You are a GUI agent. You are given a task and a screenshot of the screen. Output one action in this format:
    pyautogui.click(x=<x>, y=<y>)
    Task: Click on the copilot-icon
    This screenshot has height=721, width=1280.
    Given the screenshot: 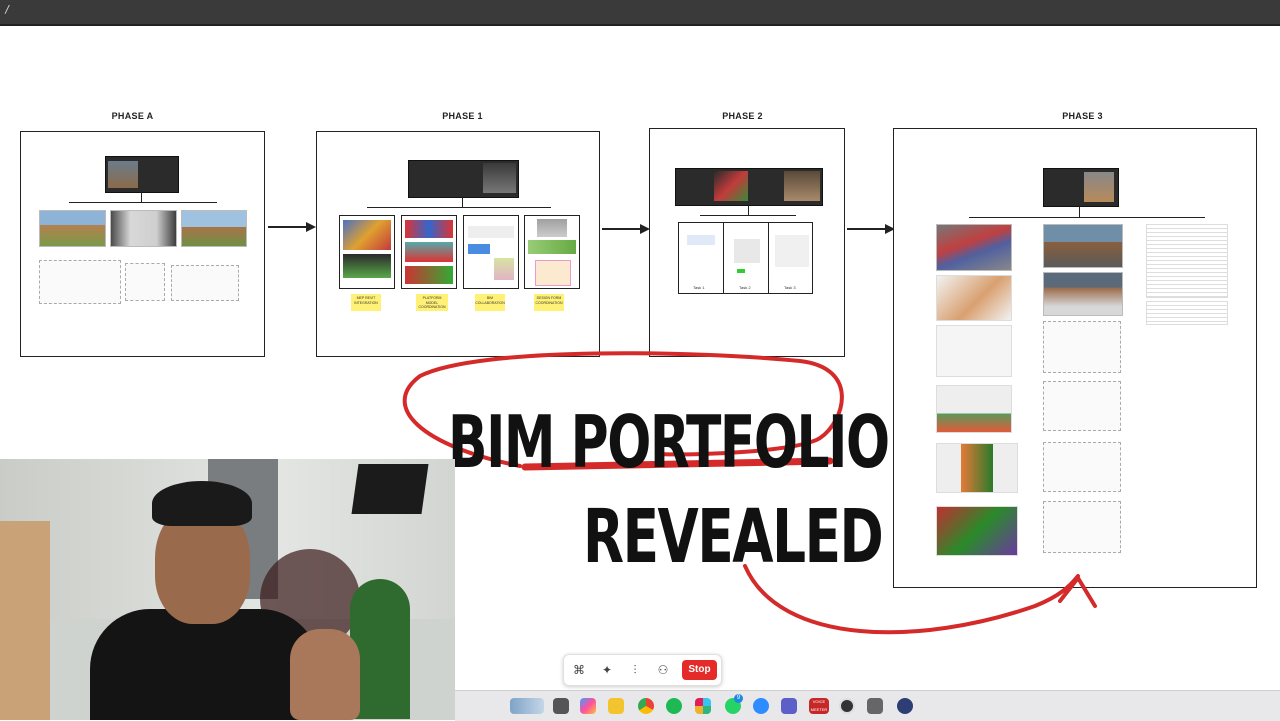 What is the action you would take?
    pyautogui.click(x=588, y=706)
    